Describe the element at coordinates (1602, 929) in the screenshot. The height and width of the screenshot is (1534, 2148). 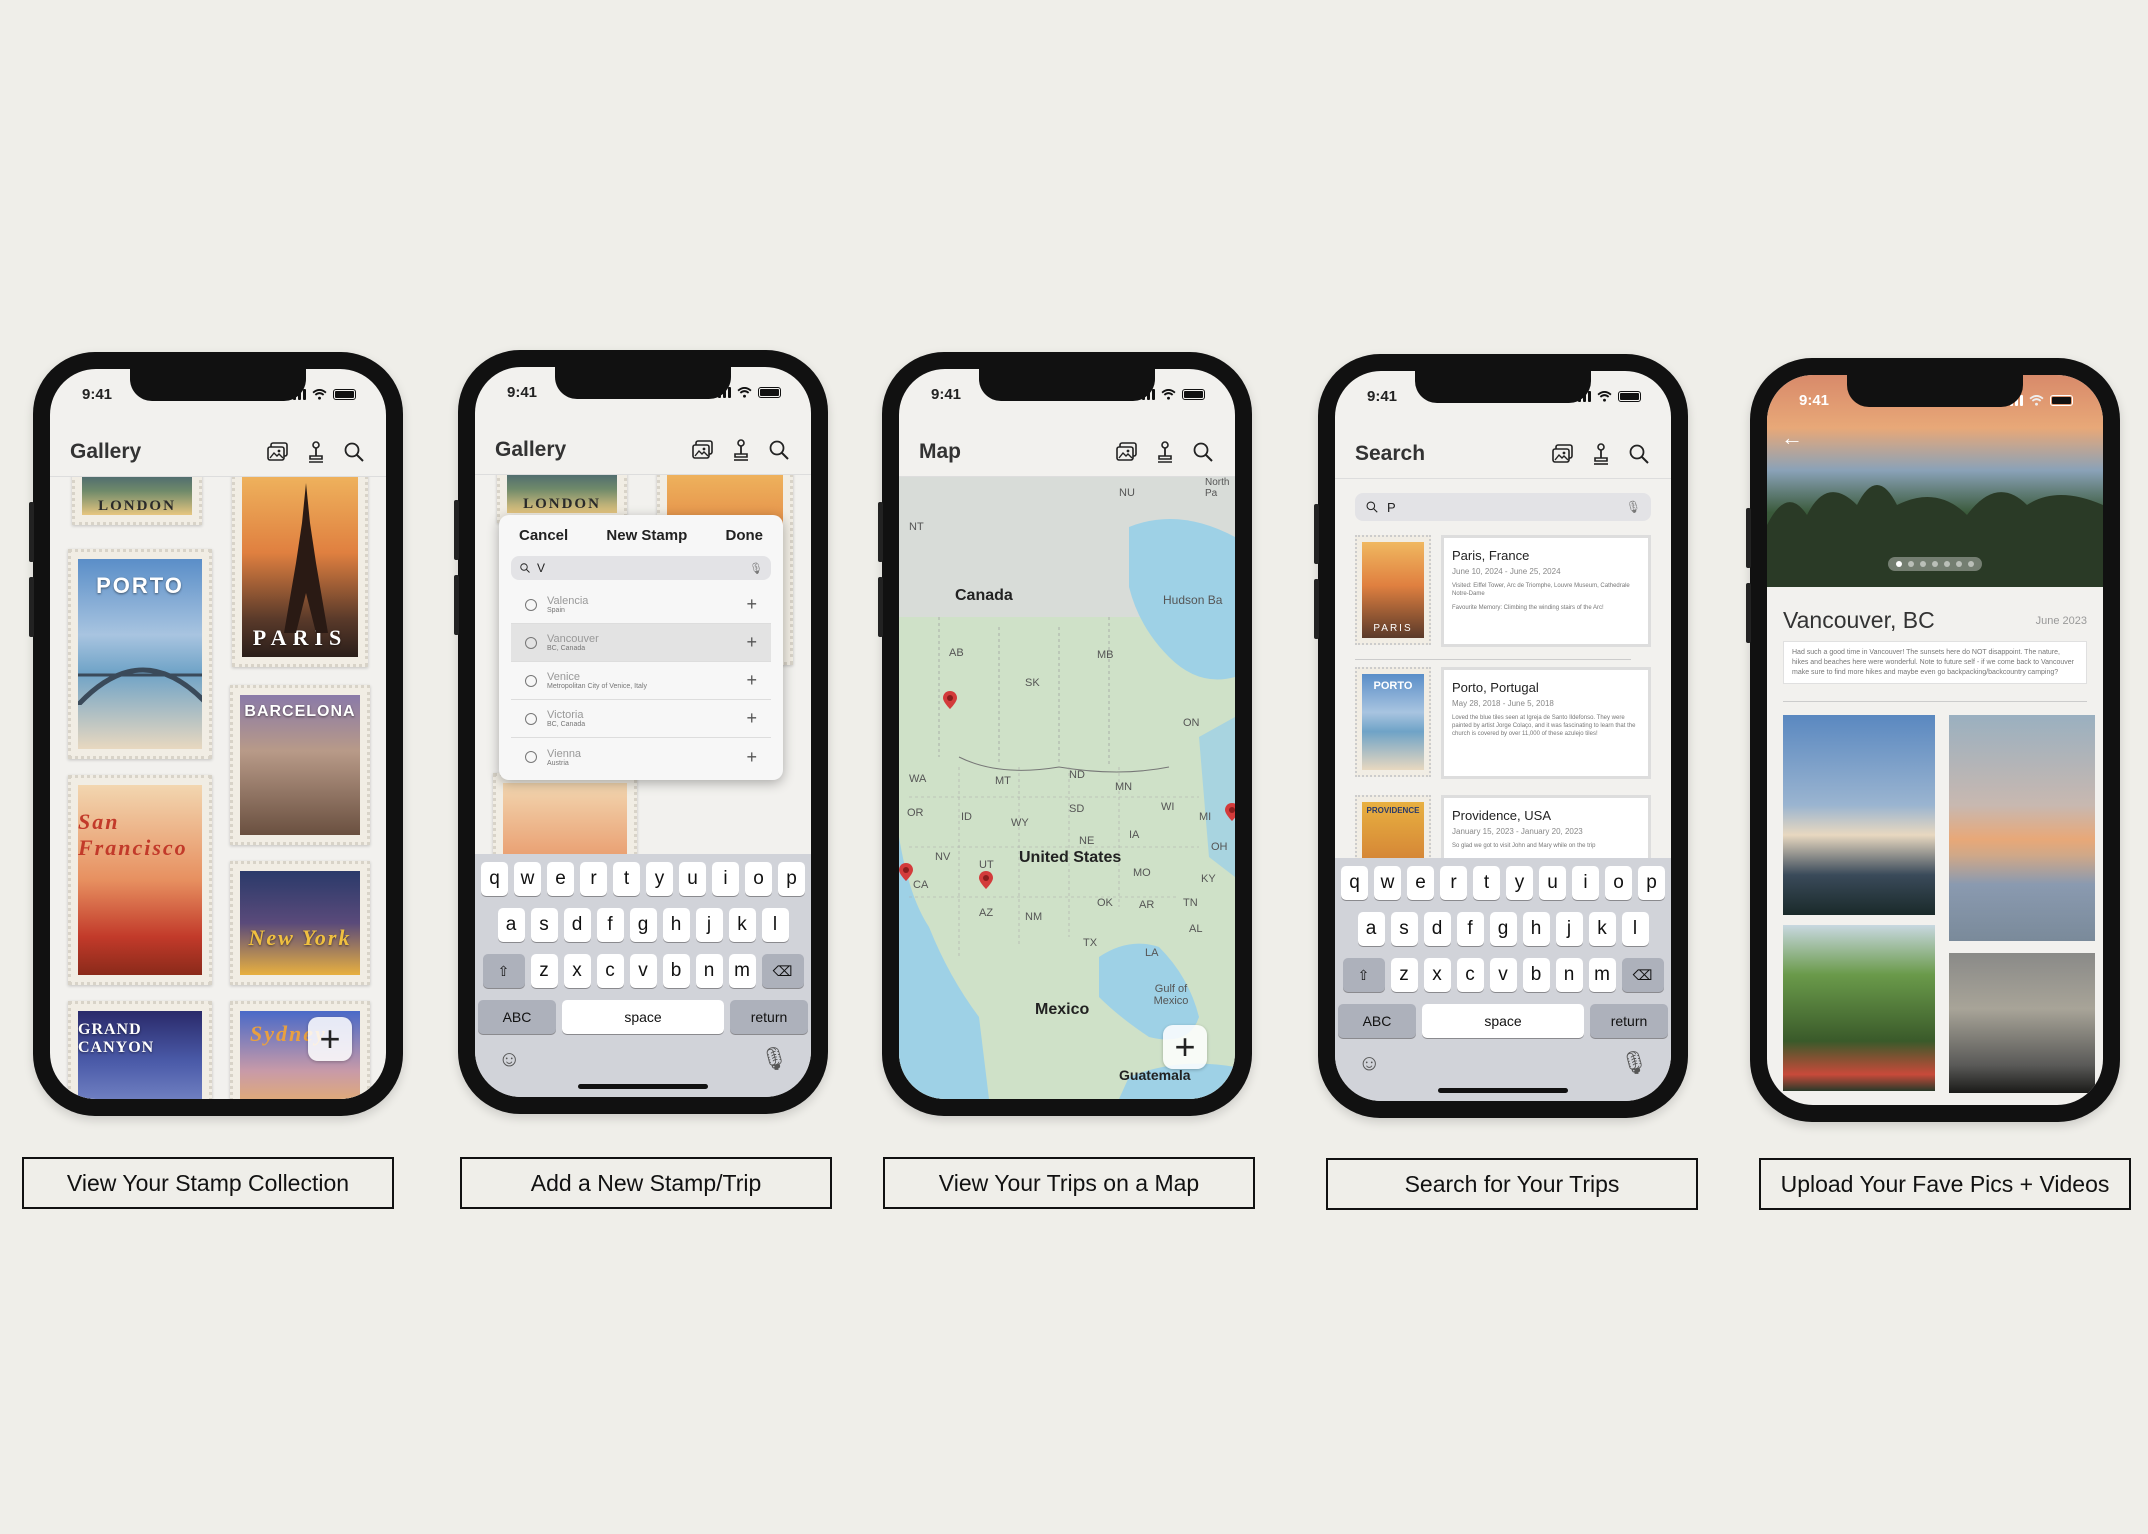
I see `key: k` at that location.